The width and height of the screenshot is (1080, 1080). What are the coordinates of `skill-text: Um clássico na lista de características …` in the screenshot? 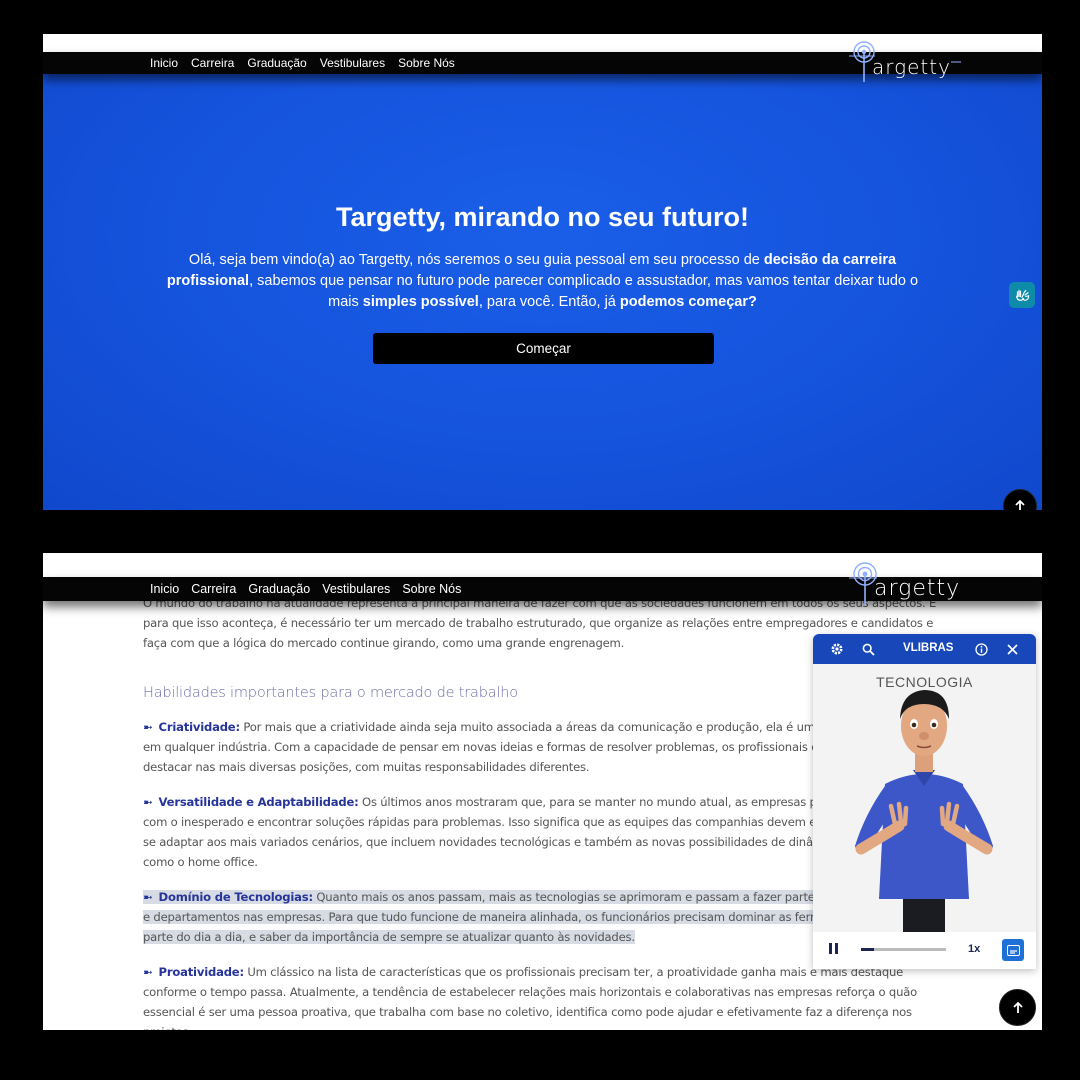 It's located at (530, 997).